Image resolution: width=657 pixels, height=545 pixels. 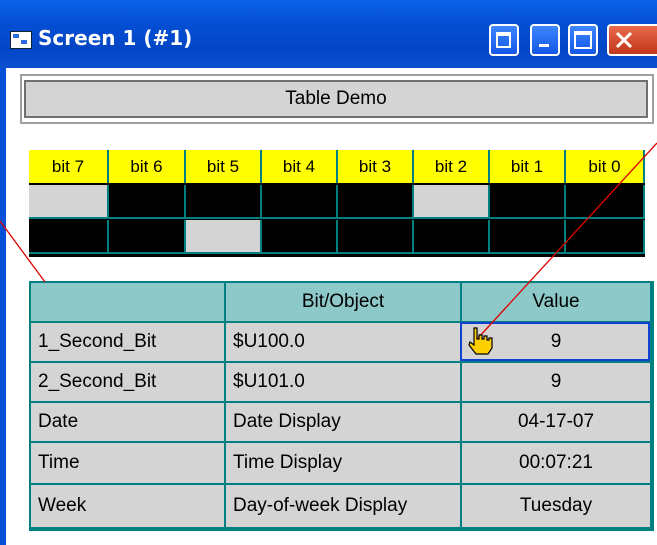 What do you see at coordinates (23, 251) in the screenshot?
I see `annotation-line-left` at bounding box center [23, 251].